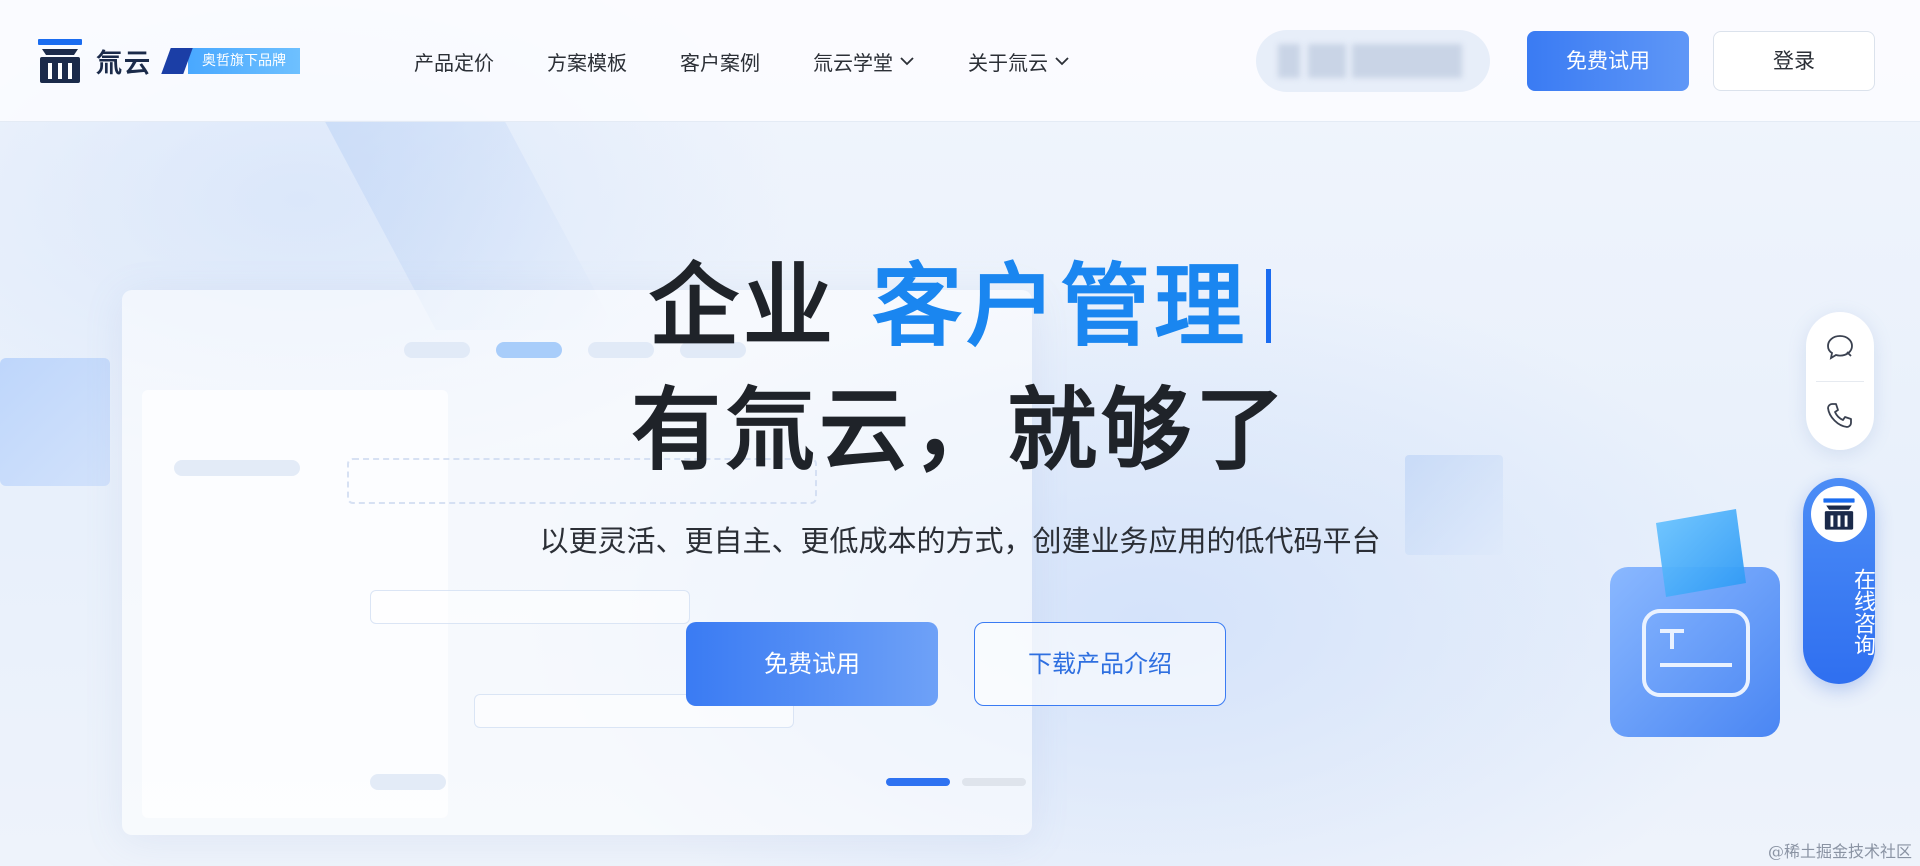 This screenshot has width=1920, height=866. What do you see at coordinates (408, 782) in the screenshot?
I see `mockup-placeholder` at bounding box center [408, 782].